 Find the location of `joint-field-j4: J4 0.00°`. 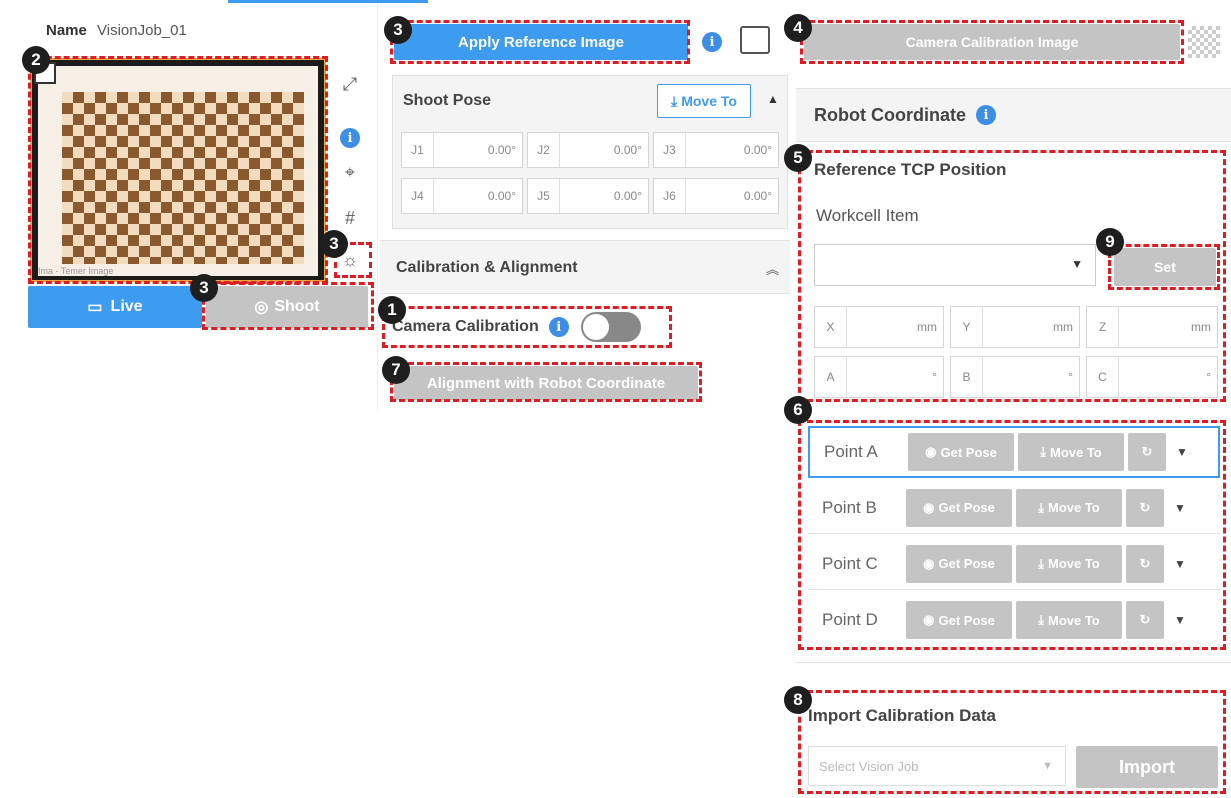

joint-field-j4: J4 0.00° is located at coordinates (462, 196).